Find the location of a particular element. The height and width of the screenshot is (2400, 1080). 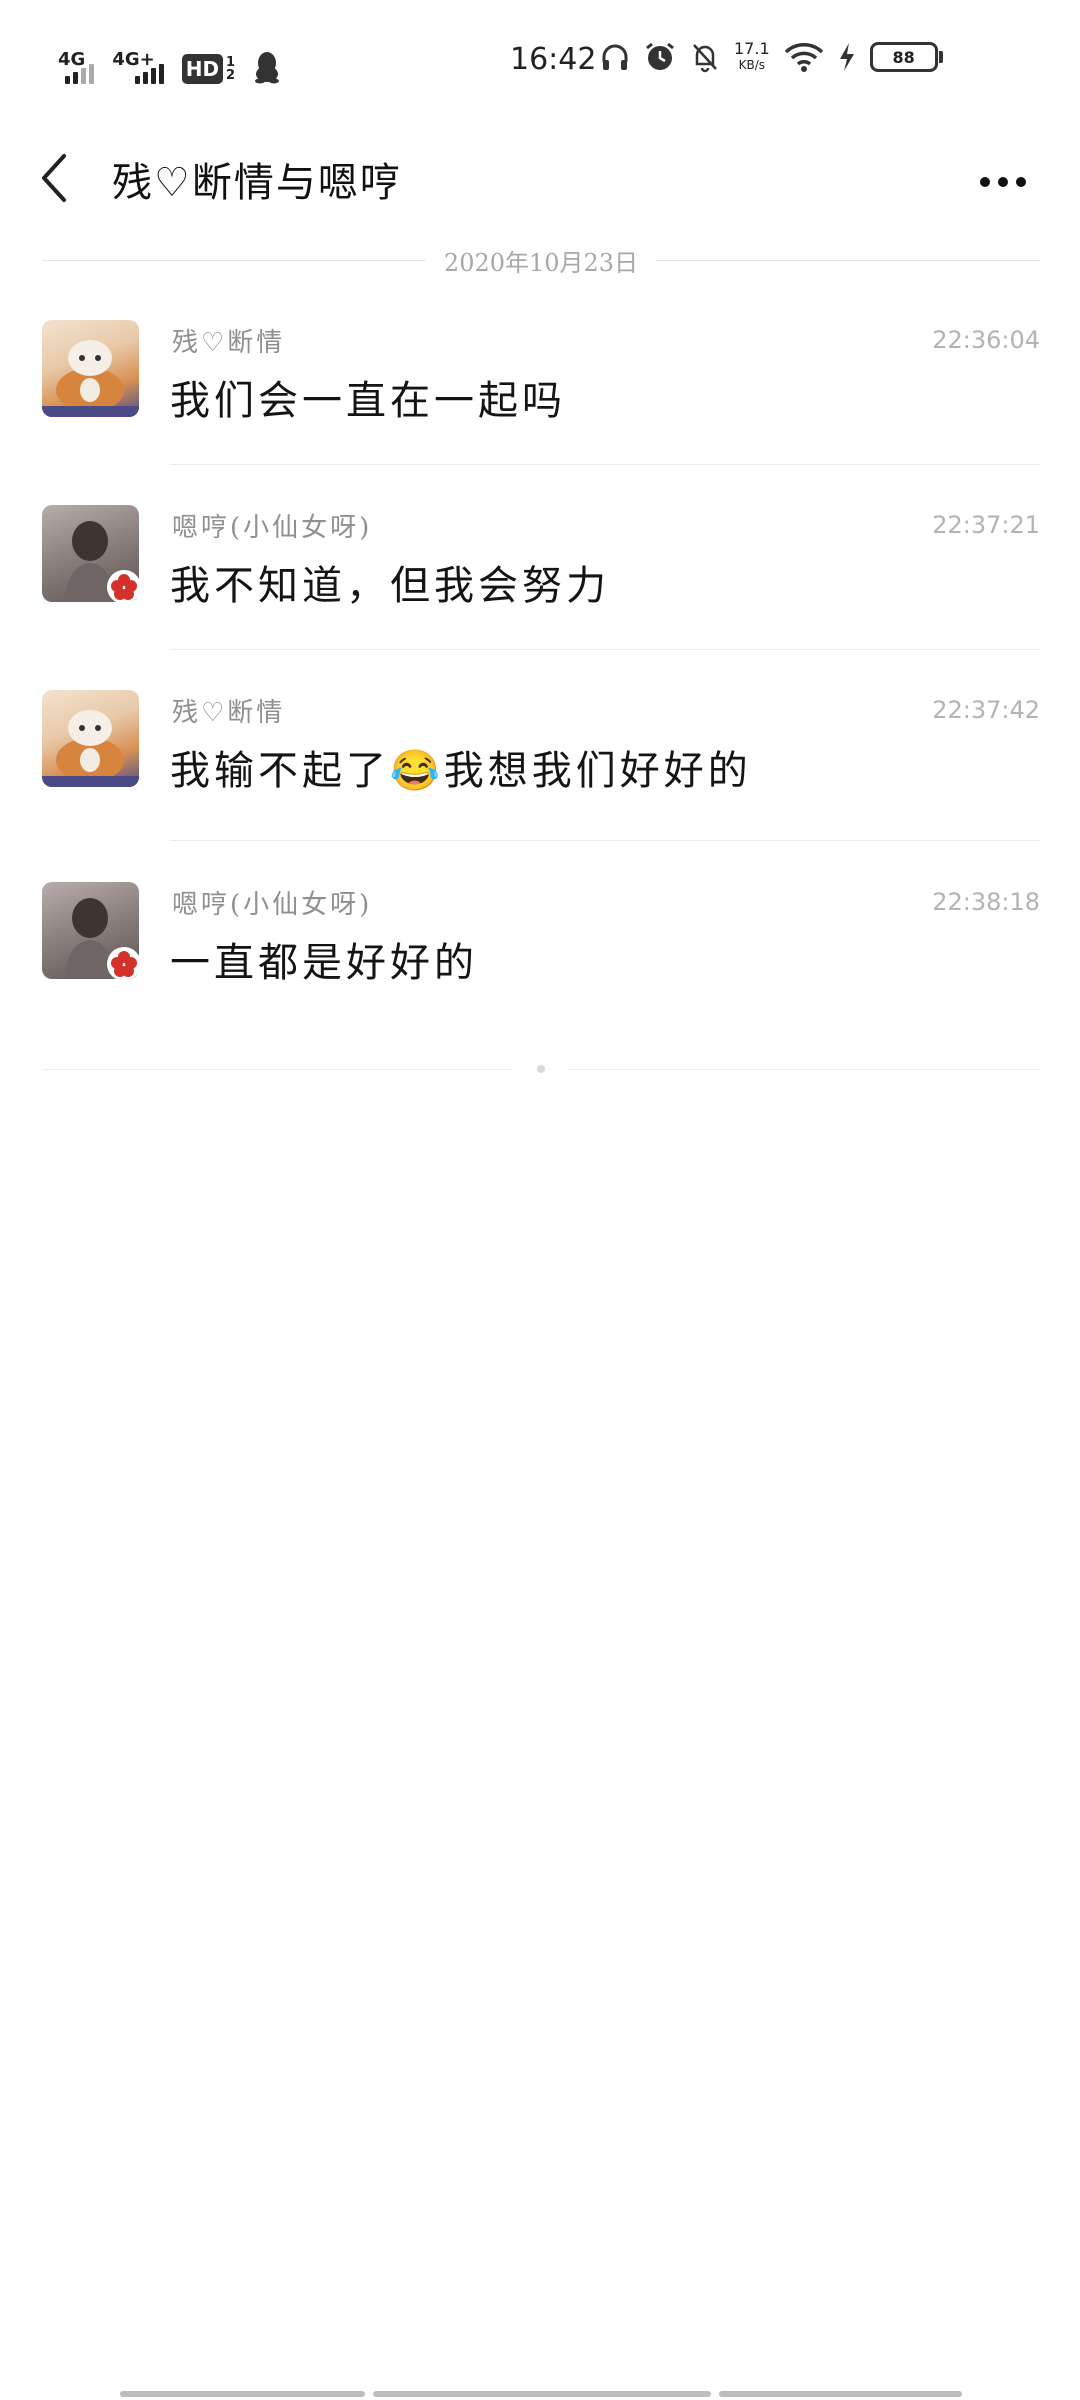

message-time: 22:38:18 is located at coordinates (986, 902).